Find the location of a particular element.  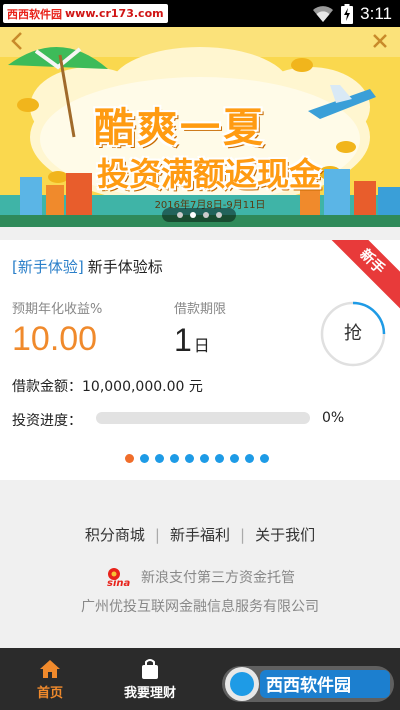

watermark-url: www.cr173.com is located at coordinates (114, 13).